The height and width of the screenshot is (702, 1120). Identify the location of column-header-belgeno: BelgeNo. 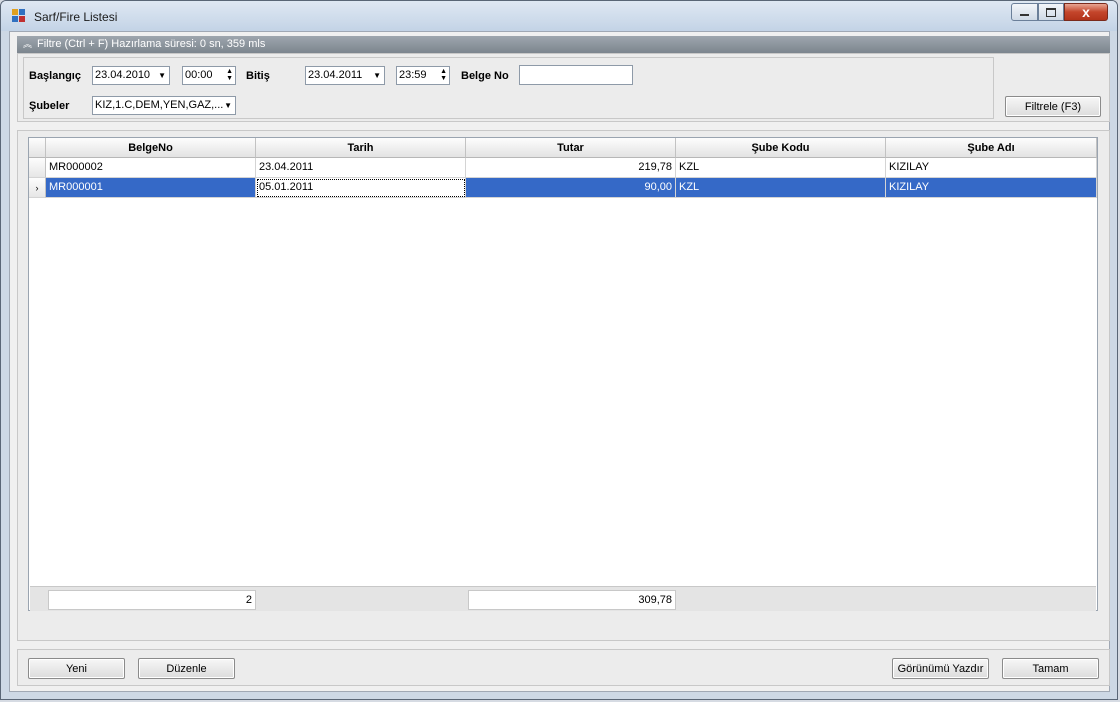
(151, 148).